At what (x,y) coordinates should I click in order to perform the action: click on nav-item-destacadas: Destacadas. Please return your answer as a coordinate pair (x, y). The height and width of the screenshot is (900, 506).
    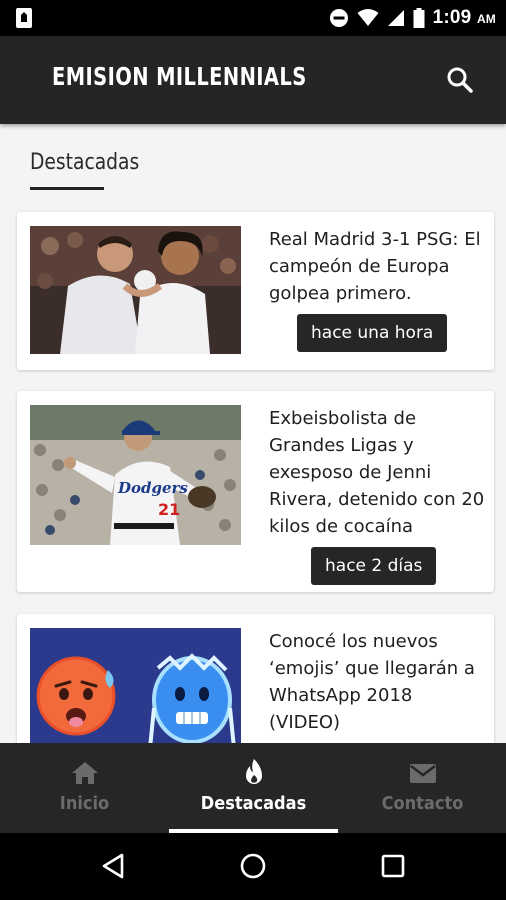
    Looking at the image, I should click on (253, 788).